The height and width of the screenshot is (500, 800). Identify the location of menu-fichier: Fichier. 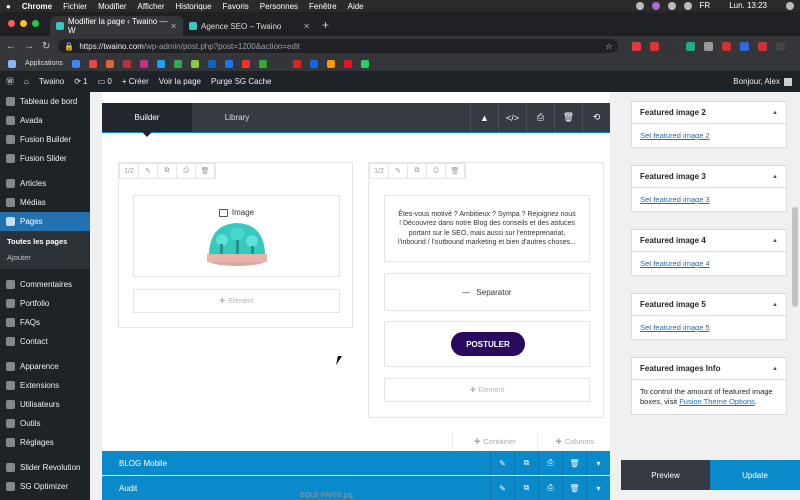
(75, 6).